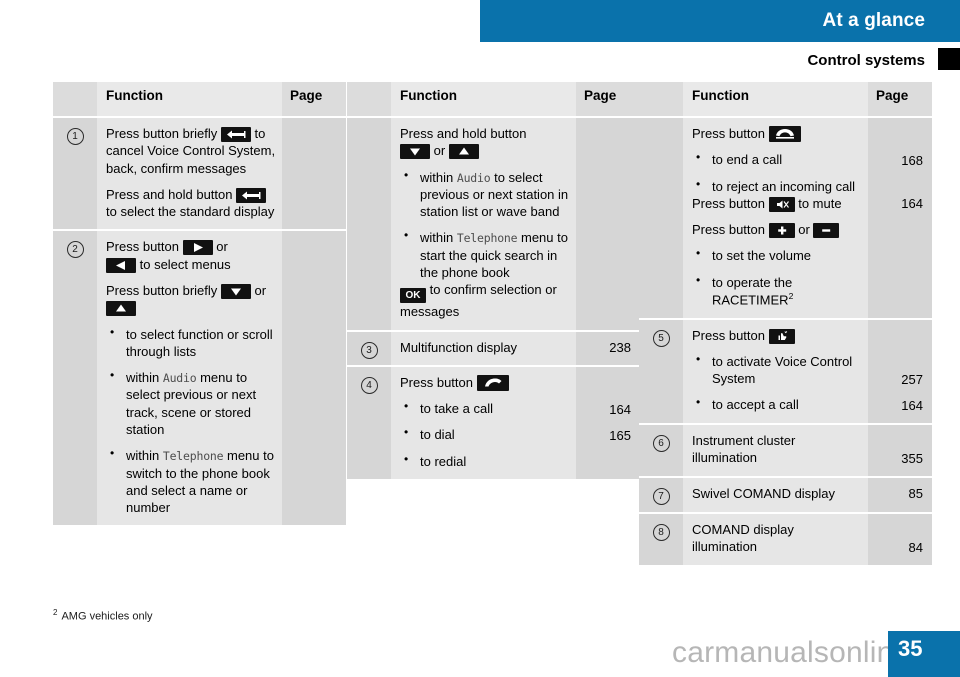  I want to click on list-item: to reject an incoming call, so click(777, 186).